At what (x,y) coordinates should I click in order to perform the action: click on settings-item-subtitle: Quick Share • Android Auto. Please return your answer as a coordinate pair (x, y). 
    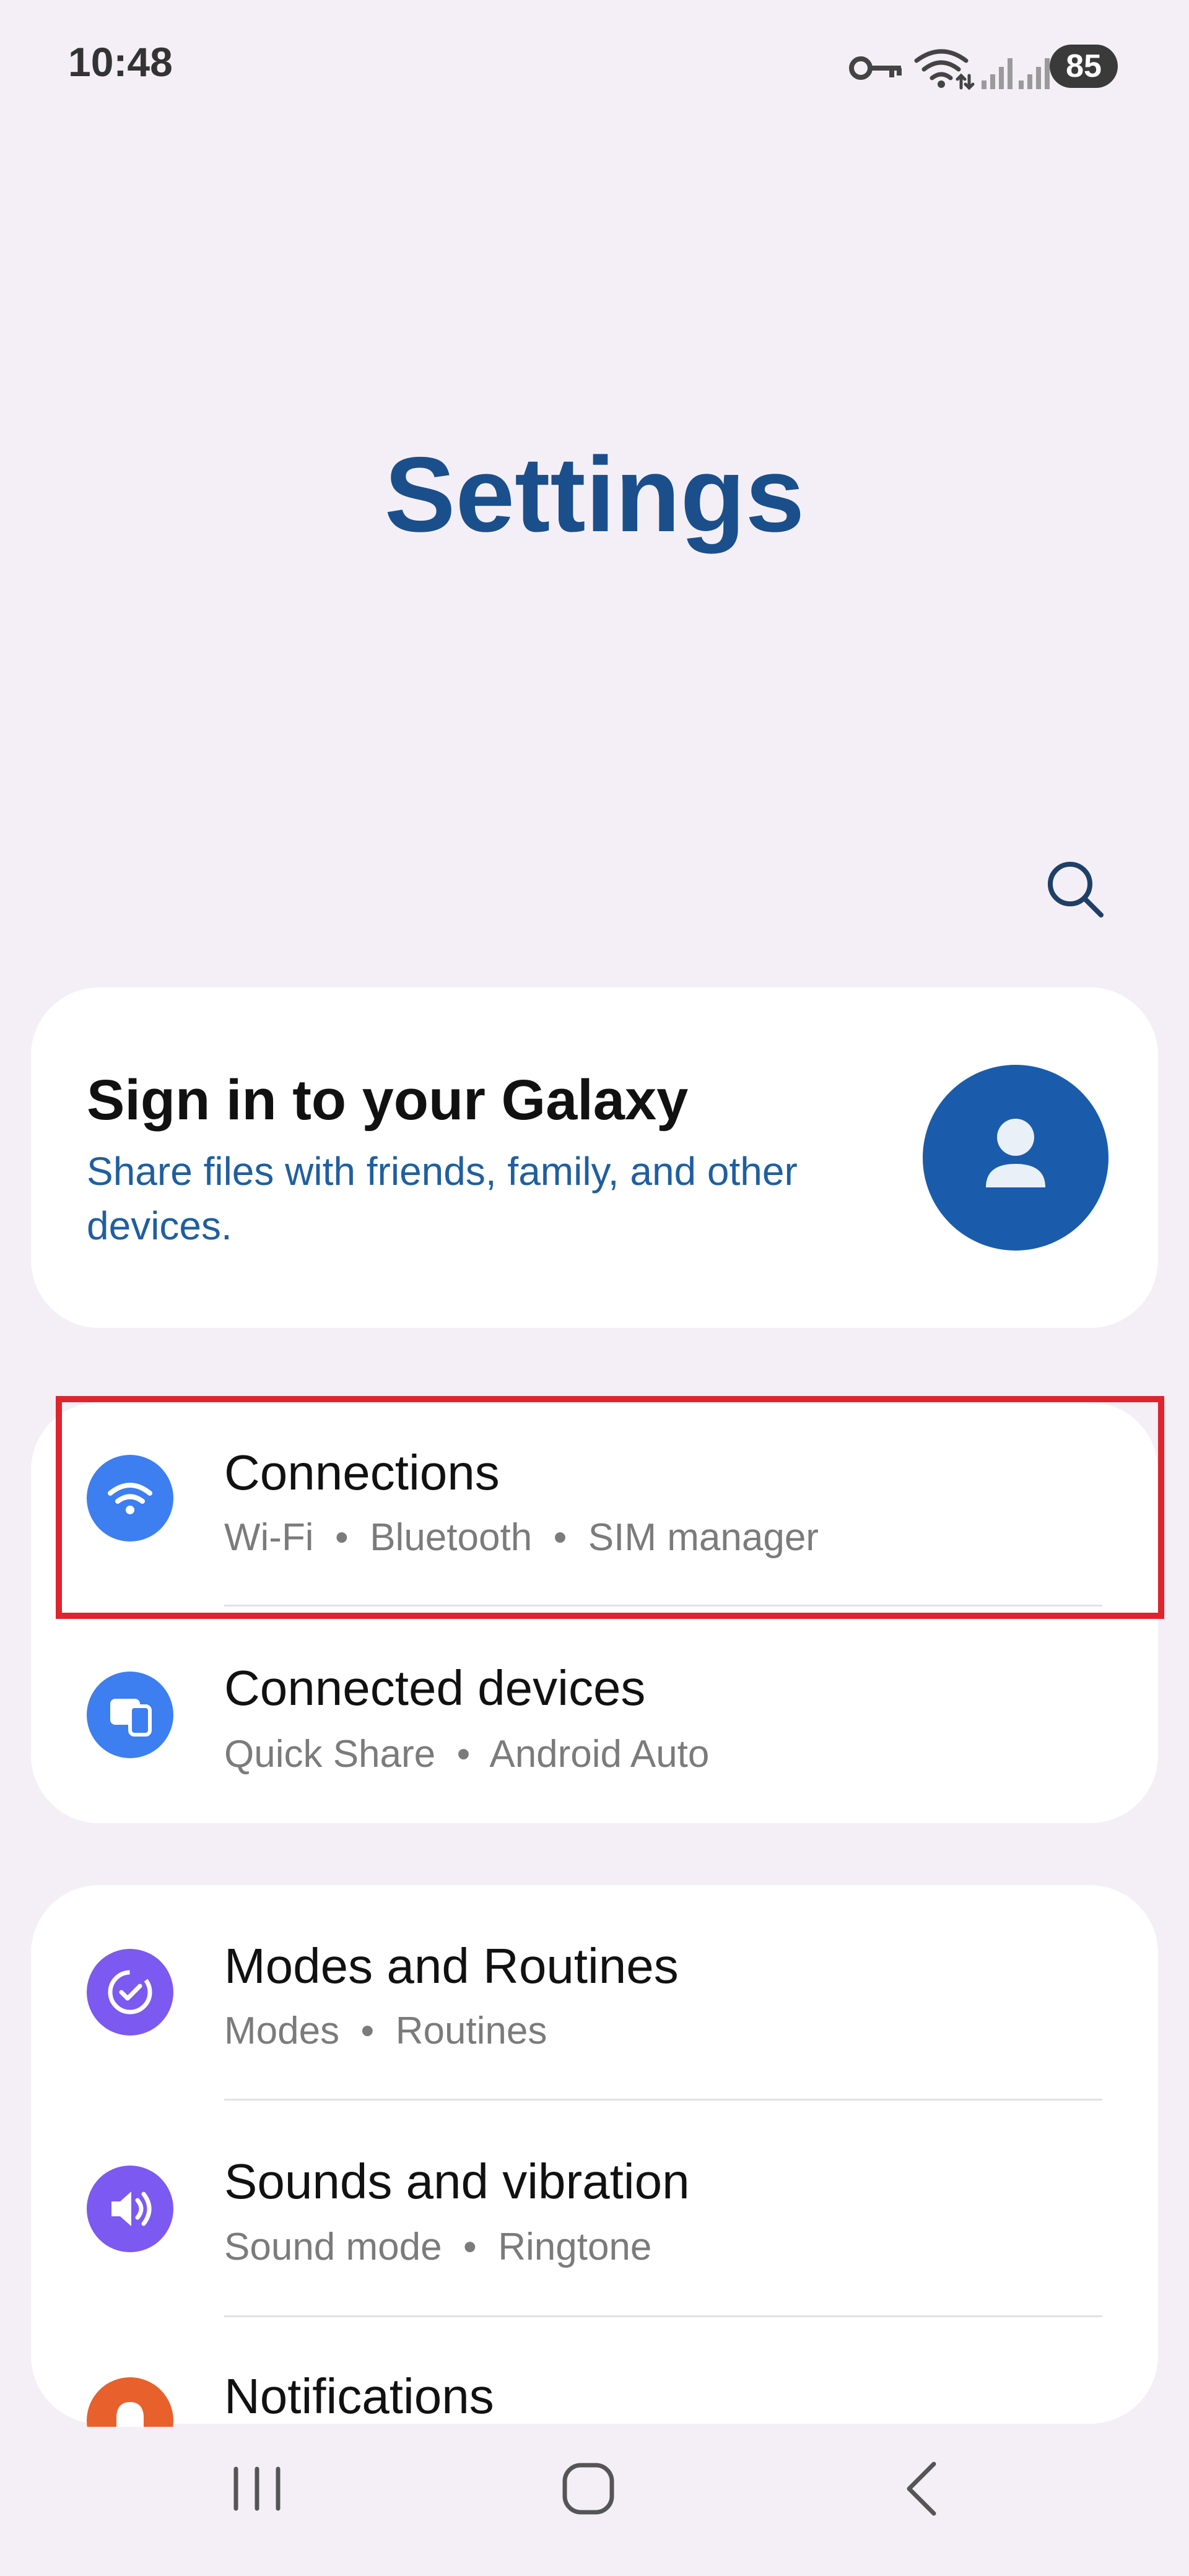
    Looking at the image, I should click on (467, 1754).